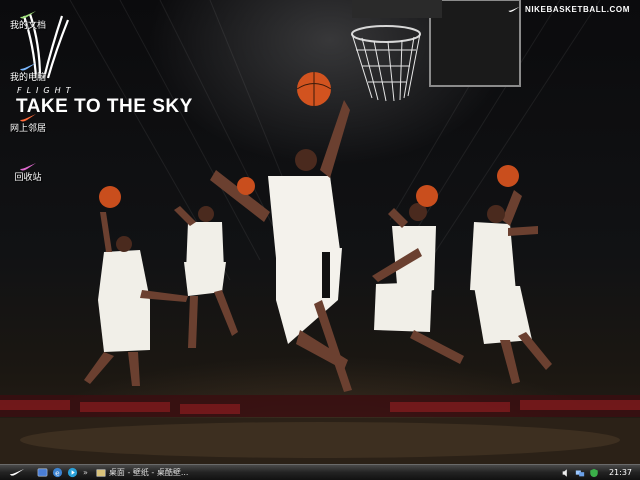 This screenshot has width=640, height=480. Describe the element at coordinates (620, 472) in the screenshot. I see `clock: 21:37` at that location.